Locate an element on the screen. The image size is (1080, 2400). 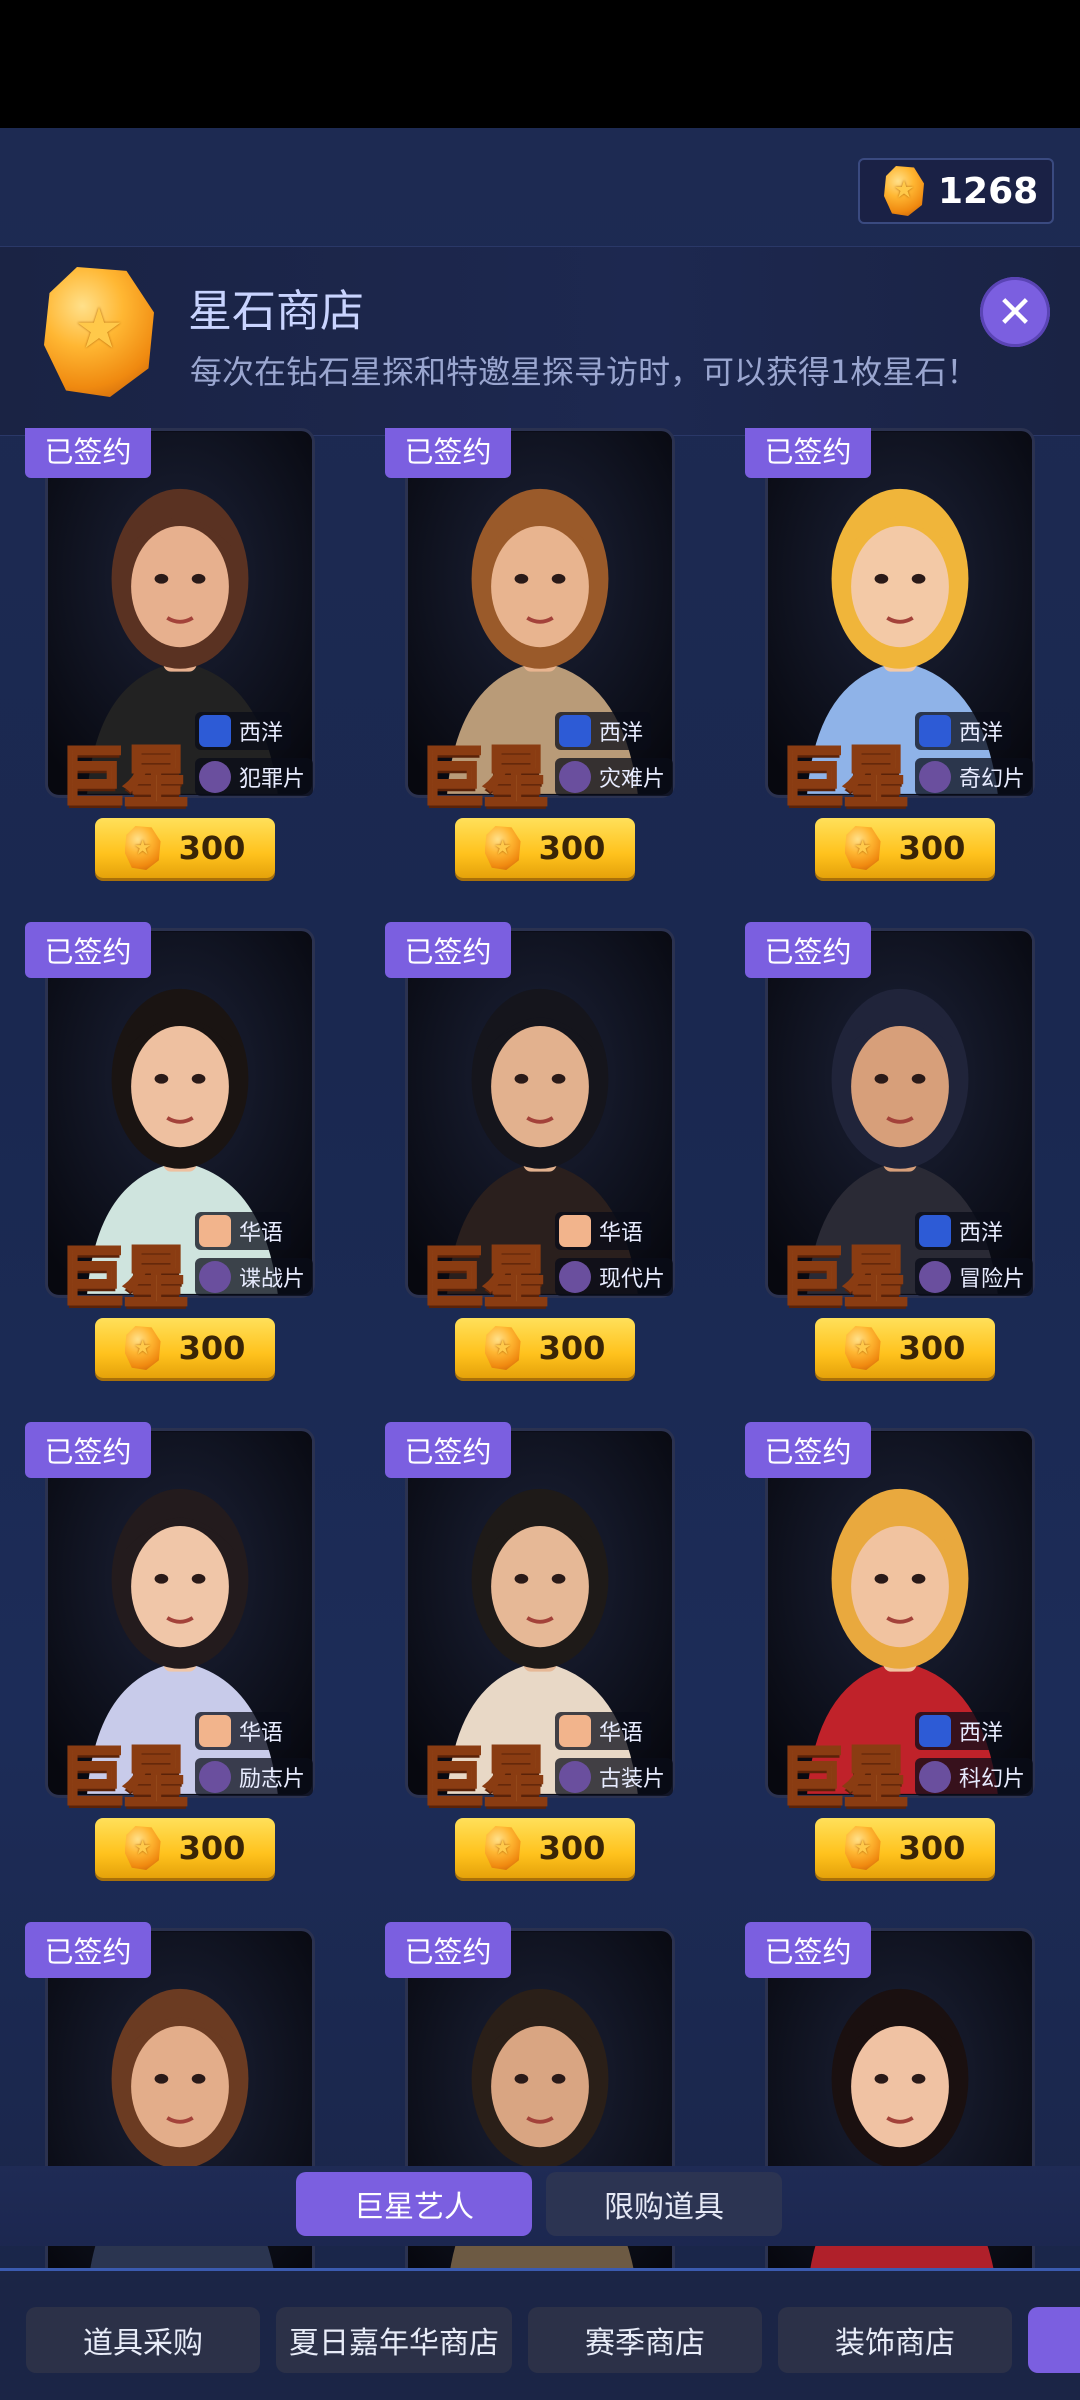
genre-tag: 科幻片 is located at coordinates (974, 1777).